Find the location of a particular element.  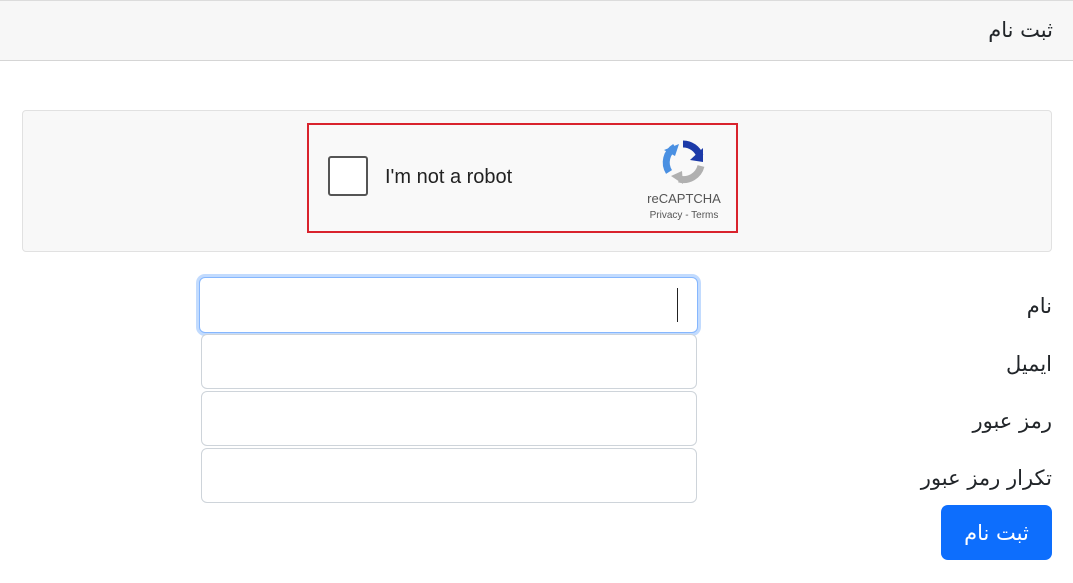

recaptcha-logo-icon is located at coordinates (683, 162).